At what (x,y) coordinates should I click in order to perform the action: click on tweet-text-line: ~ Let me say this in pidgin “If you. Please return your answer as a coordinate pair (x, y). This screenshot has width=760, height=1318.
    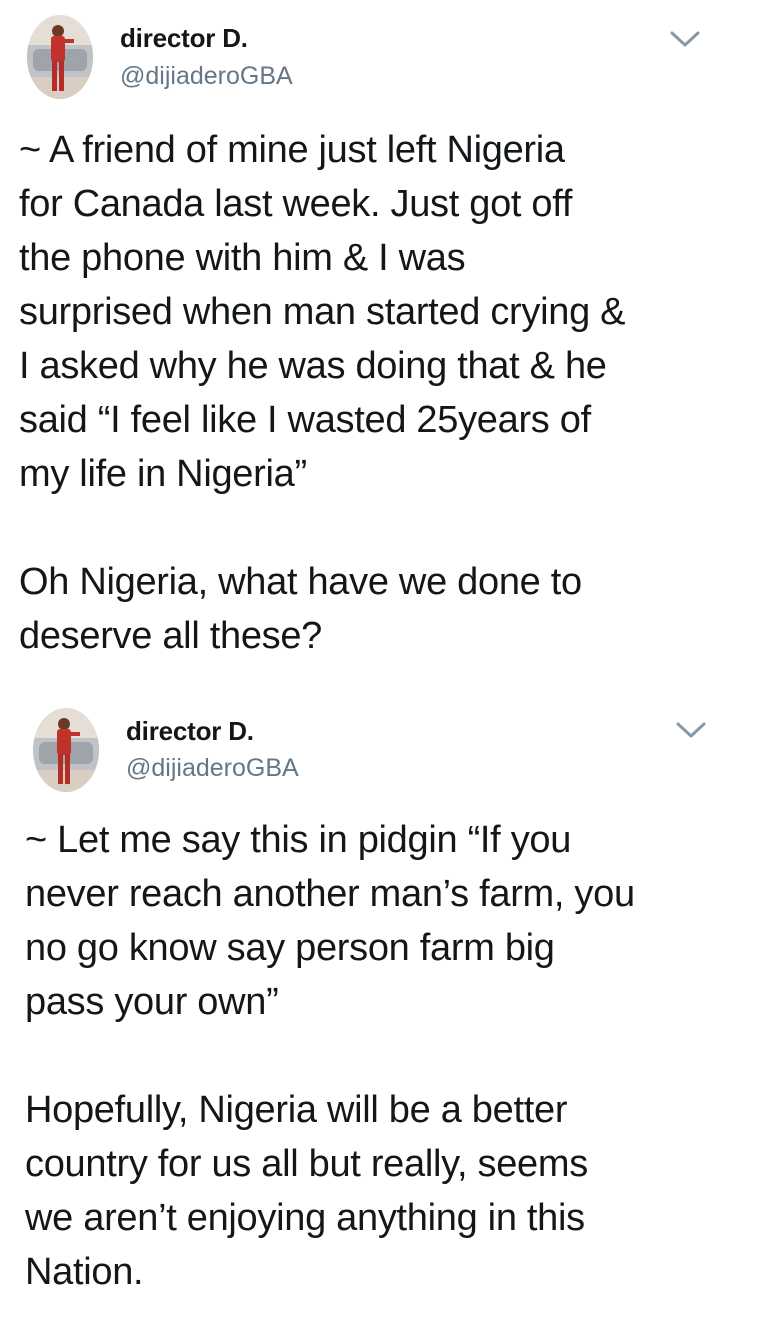
    Looking at the image, I should click on (298, 840).